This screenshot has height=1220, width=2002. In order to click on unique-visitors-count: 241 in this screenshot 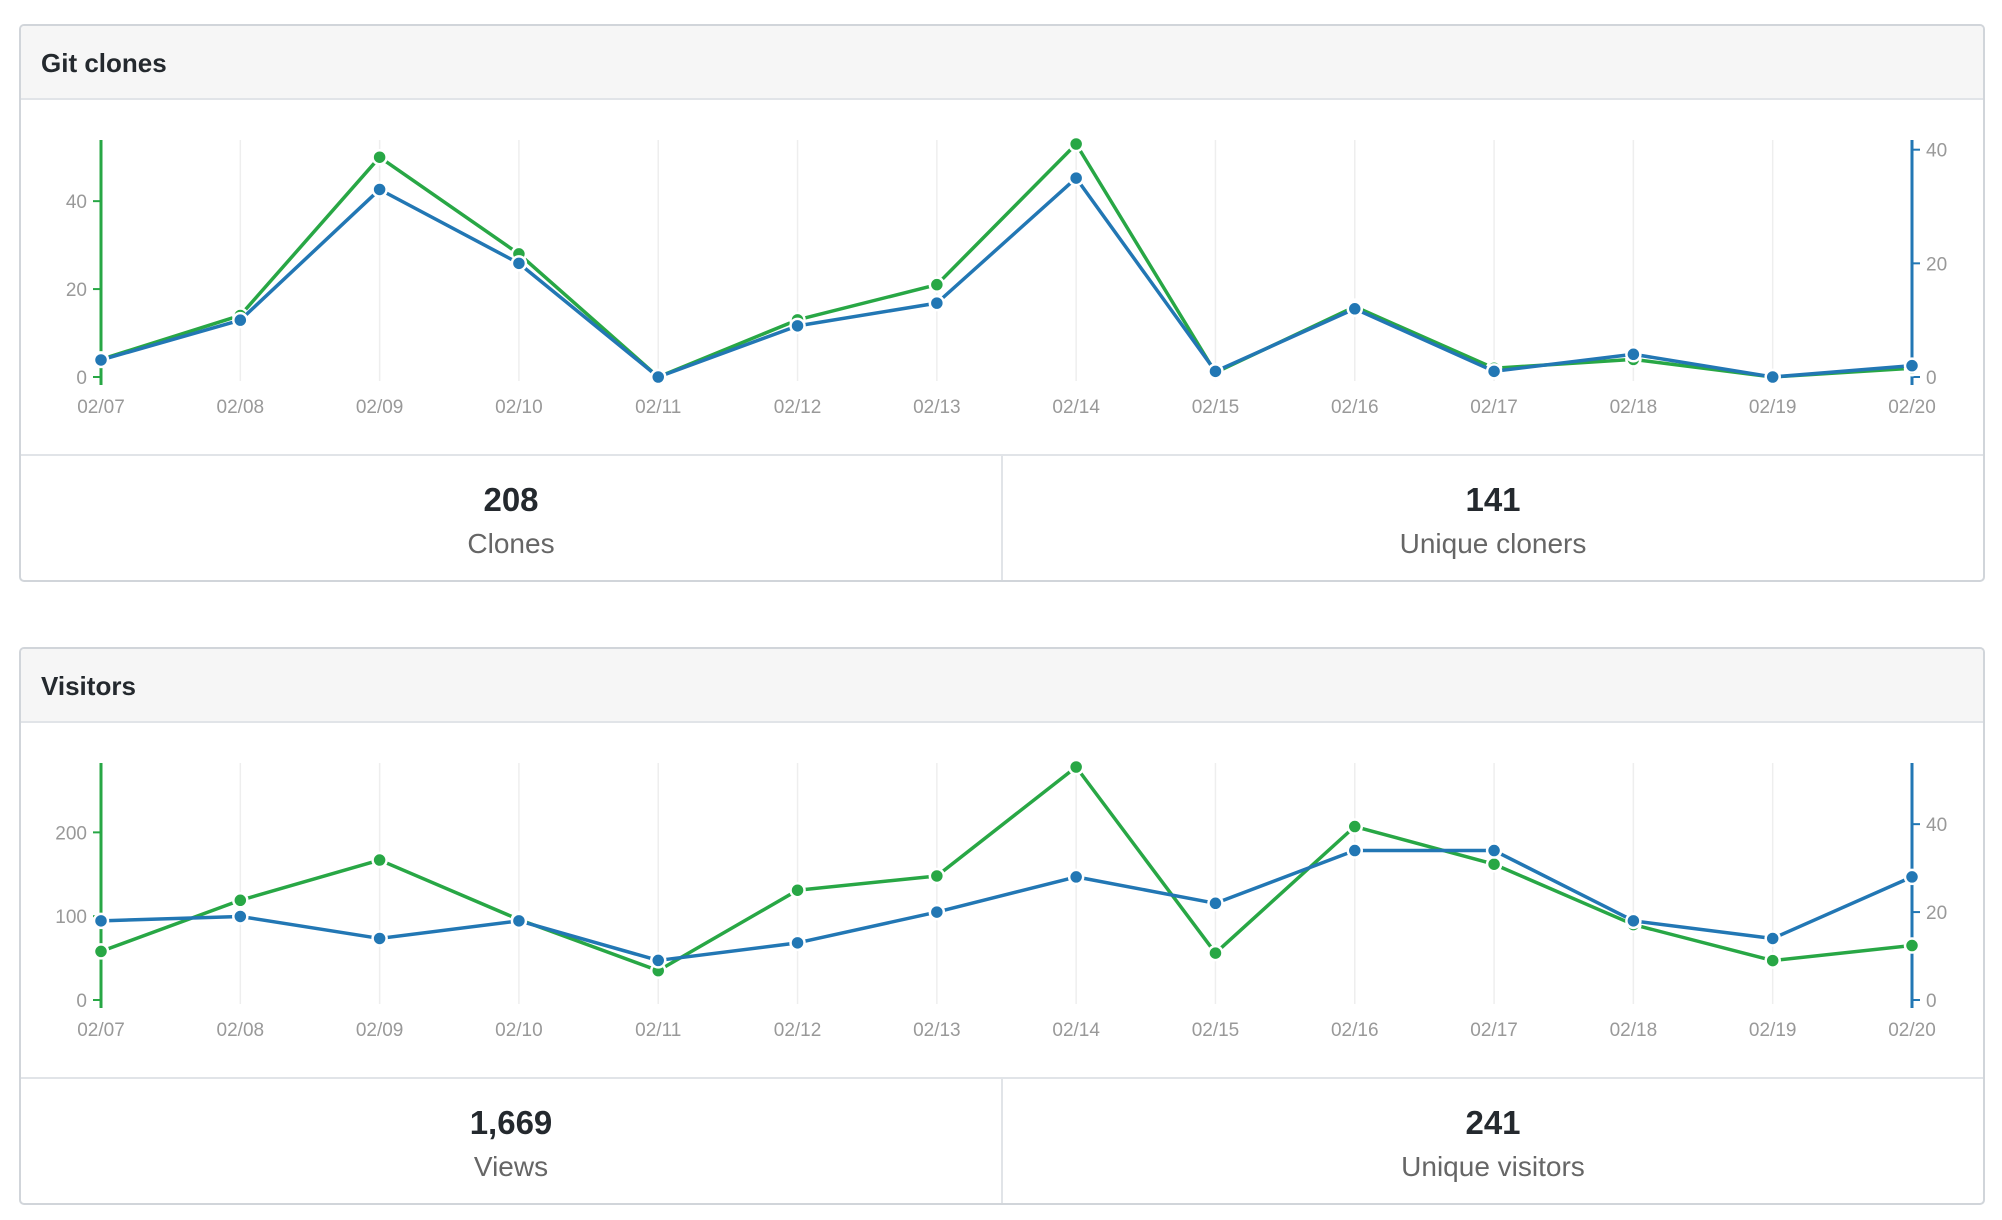, I will do `click(1493, 1122)`.